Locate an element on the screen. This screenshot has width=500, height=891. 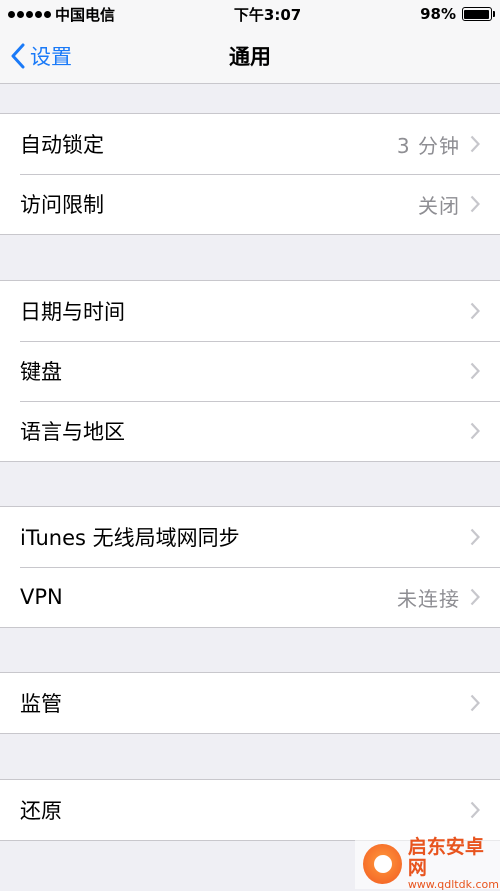
watermark-text: 启东安卓网 www.qdltdk.com is located at coordinates (454, 864).